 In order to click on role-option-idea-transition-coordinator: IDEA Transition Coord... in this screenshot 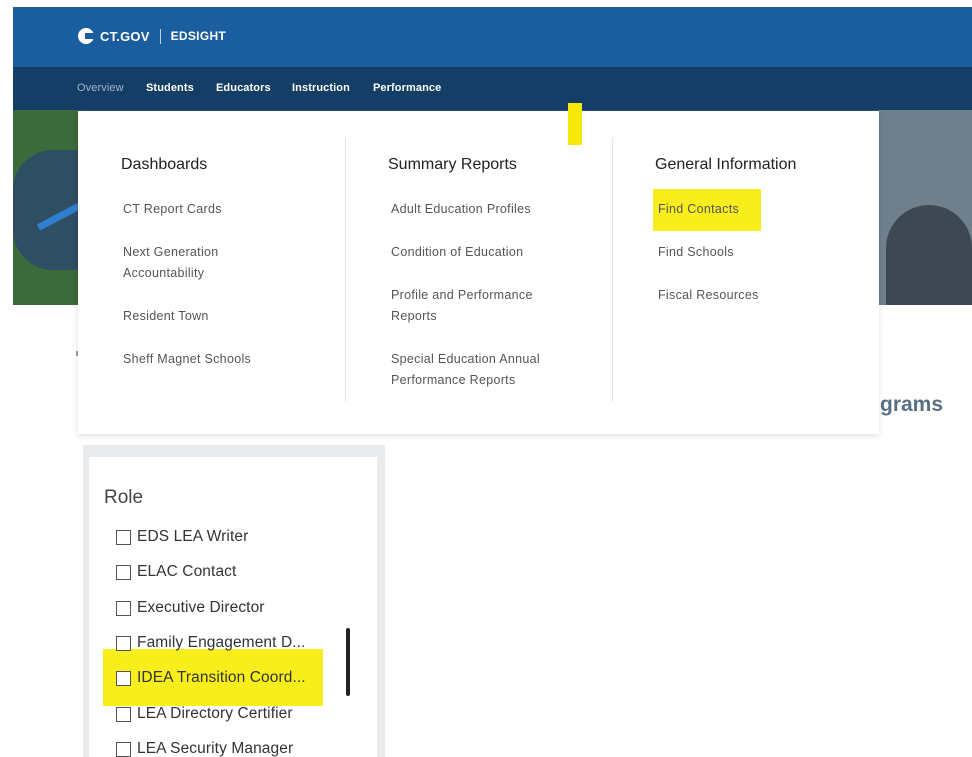, I will do `click(211, 678)`.